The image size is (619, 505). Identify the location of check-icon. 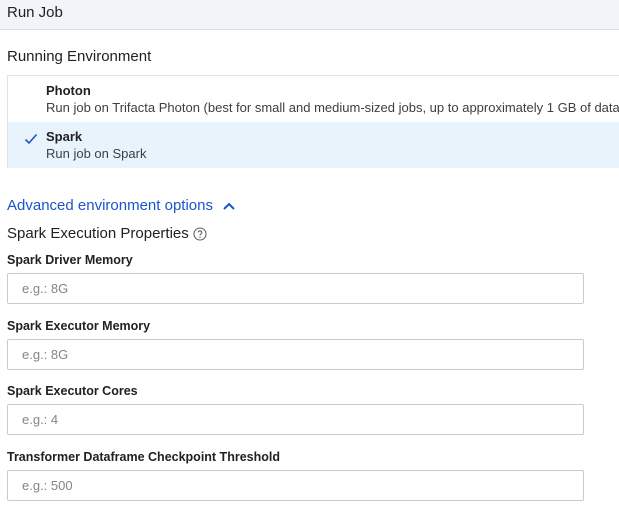
(31, 139).